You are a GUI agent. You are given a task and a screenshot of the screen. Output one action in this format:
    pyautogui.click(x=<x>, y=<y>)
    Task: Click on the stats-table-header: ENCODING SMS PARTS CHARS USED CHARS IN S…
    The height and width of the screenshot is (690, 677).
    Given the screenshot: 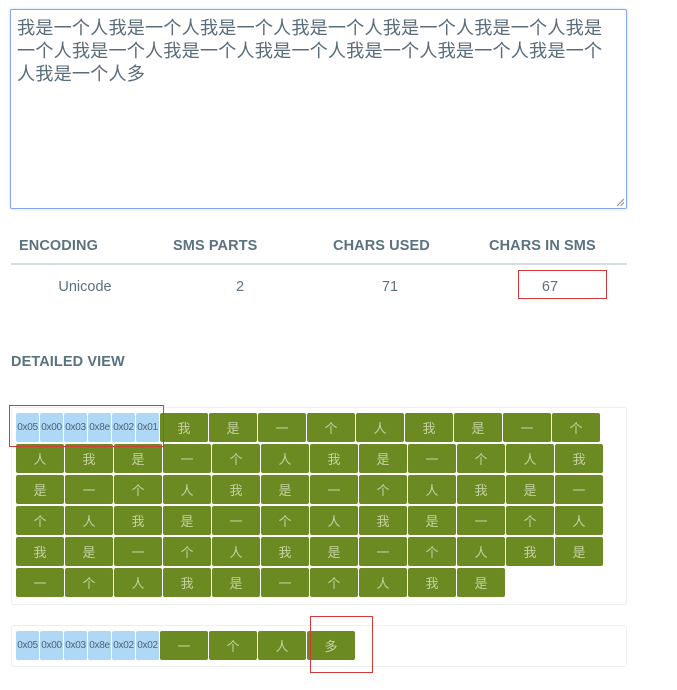 What is the action you would take?
    pyautogui.click(x=319, y=247)
    